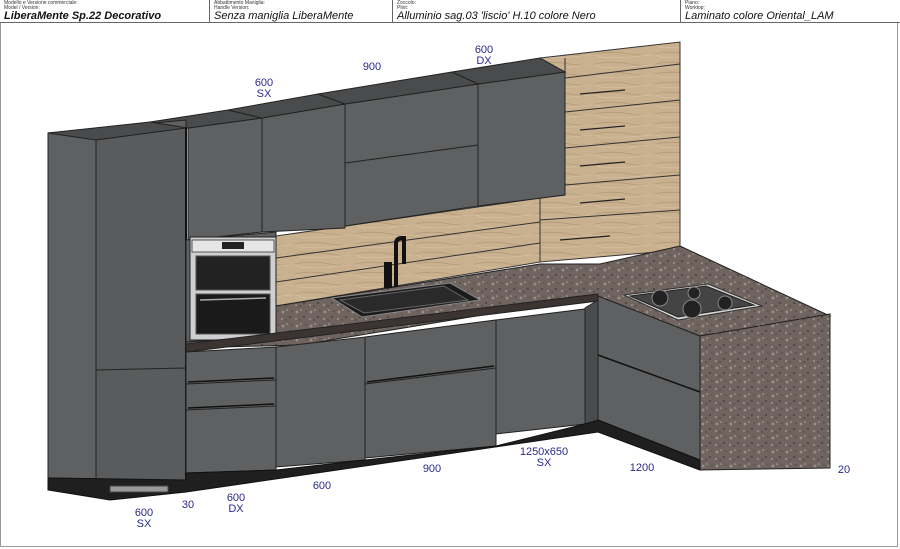 This screenshot has width=900, height=549. I want to click on dim-wall-600-dx: 600 DX, so click(484, 56).